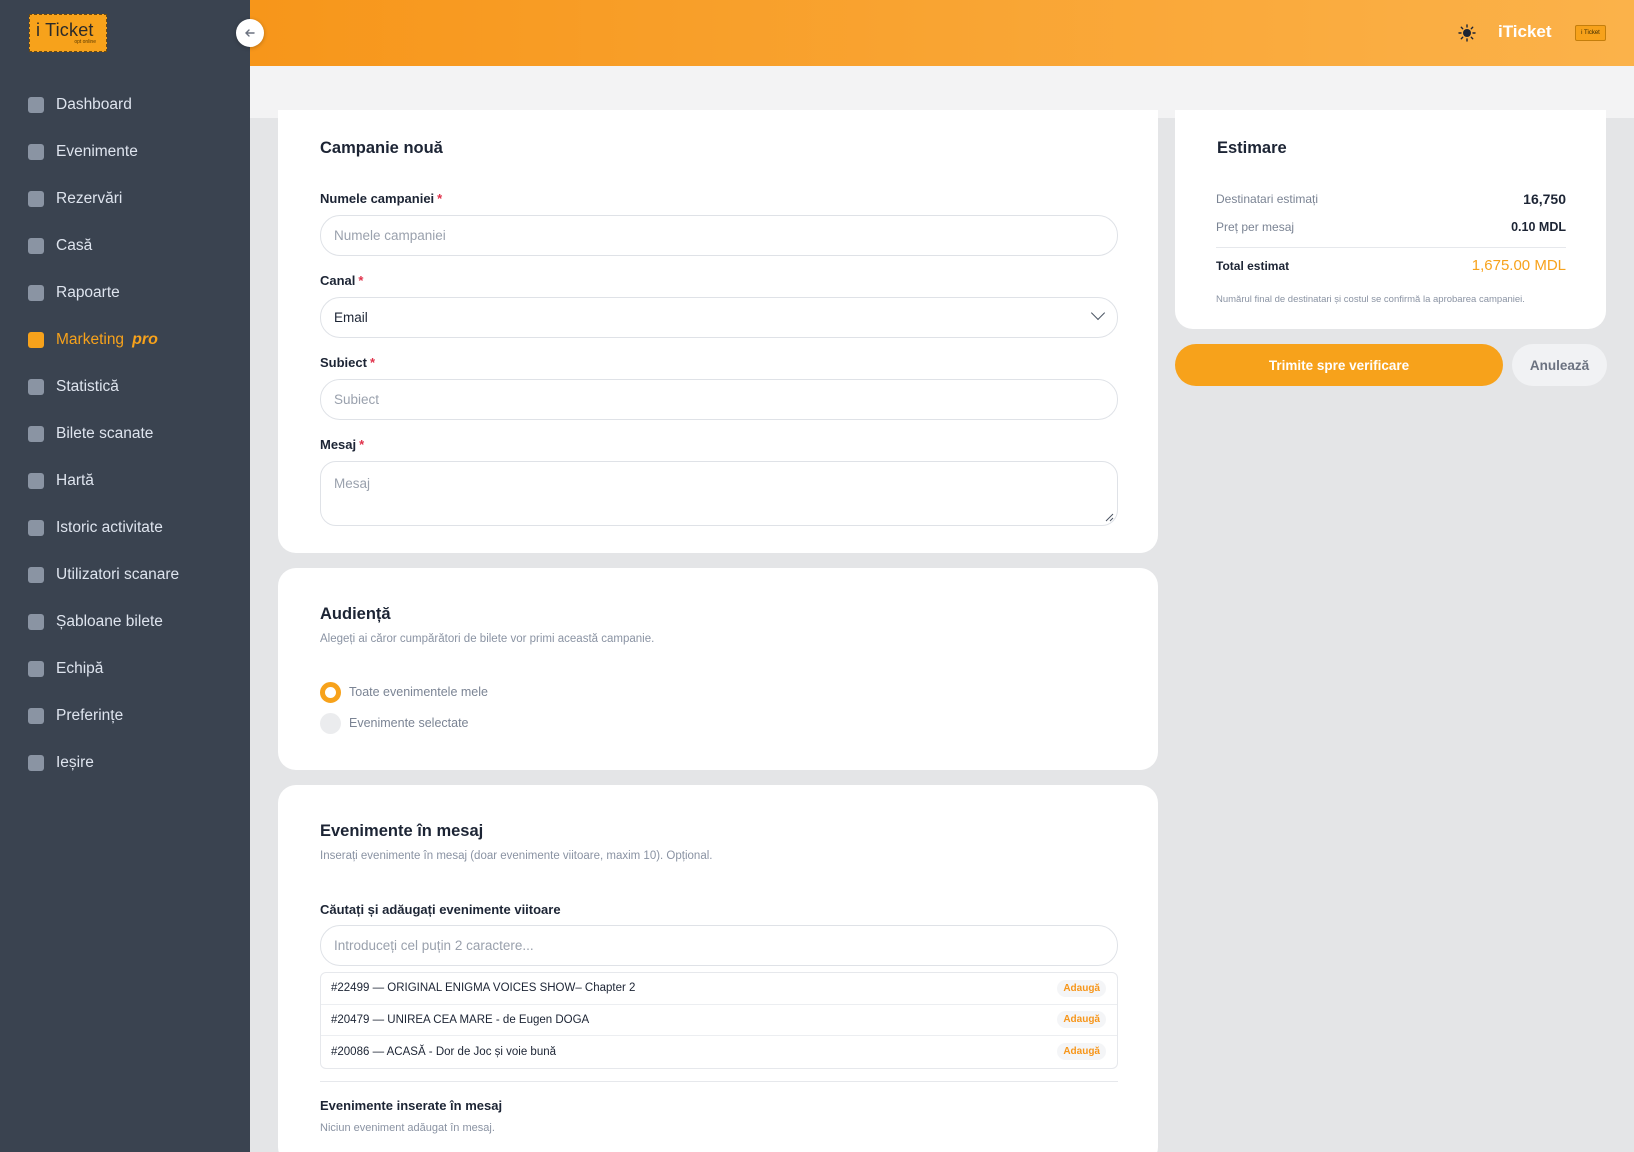 Image resolution: width=1634 pixels, height=1152 pixels. I want to click on sidebar-item-utilizatori-scanare: Utilizatori scanare, so click(125, 574).